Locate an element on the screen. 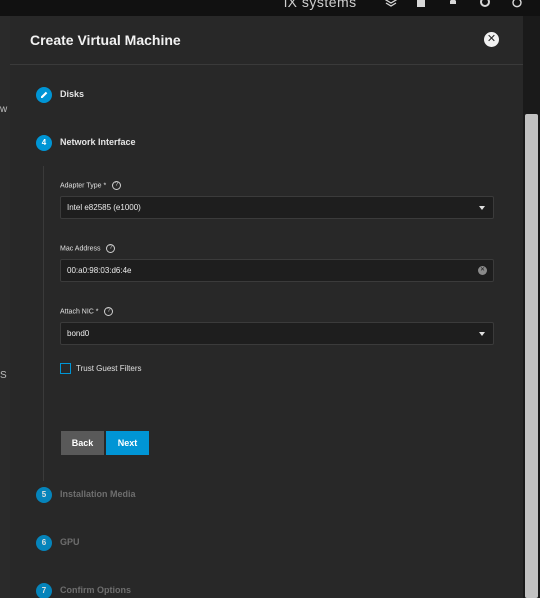 This screenshot has width=540, height=598. step-number: 7 is located at coordinates (44, 590).